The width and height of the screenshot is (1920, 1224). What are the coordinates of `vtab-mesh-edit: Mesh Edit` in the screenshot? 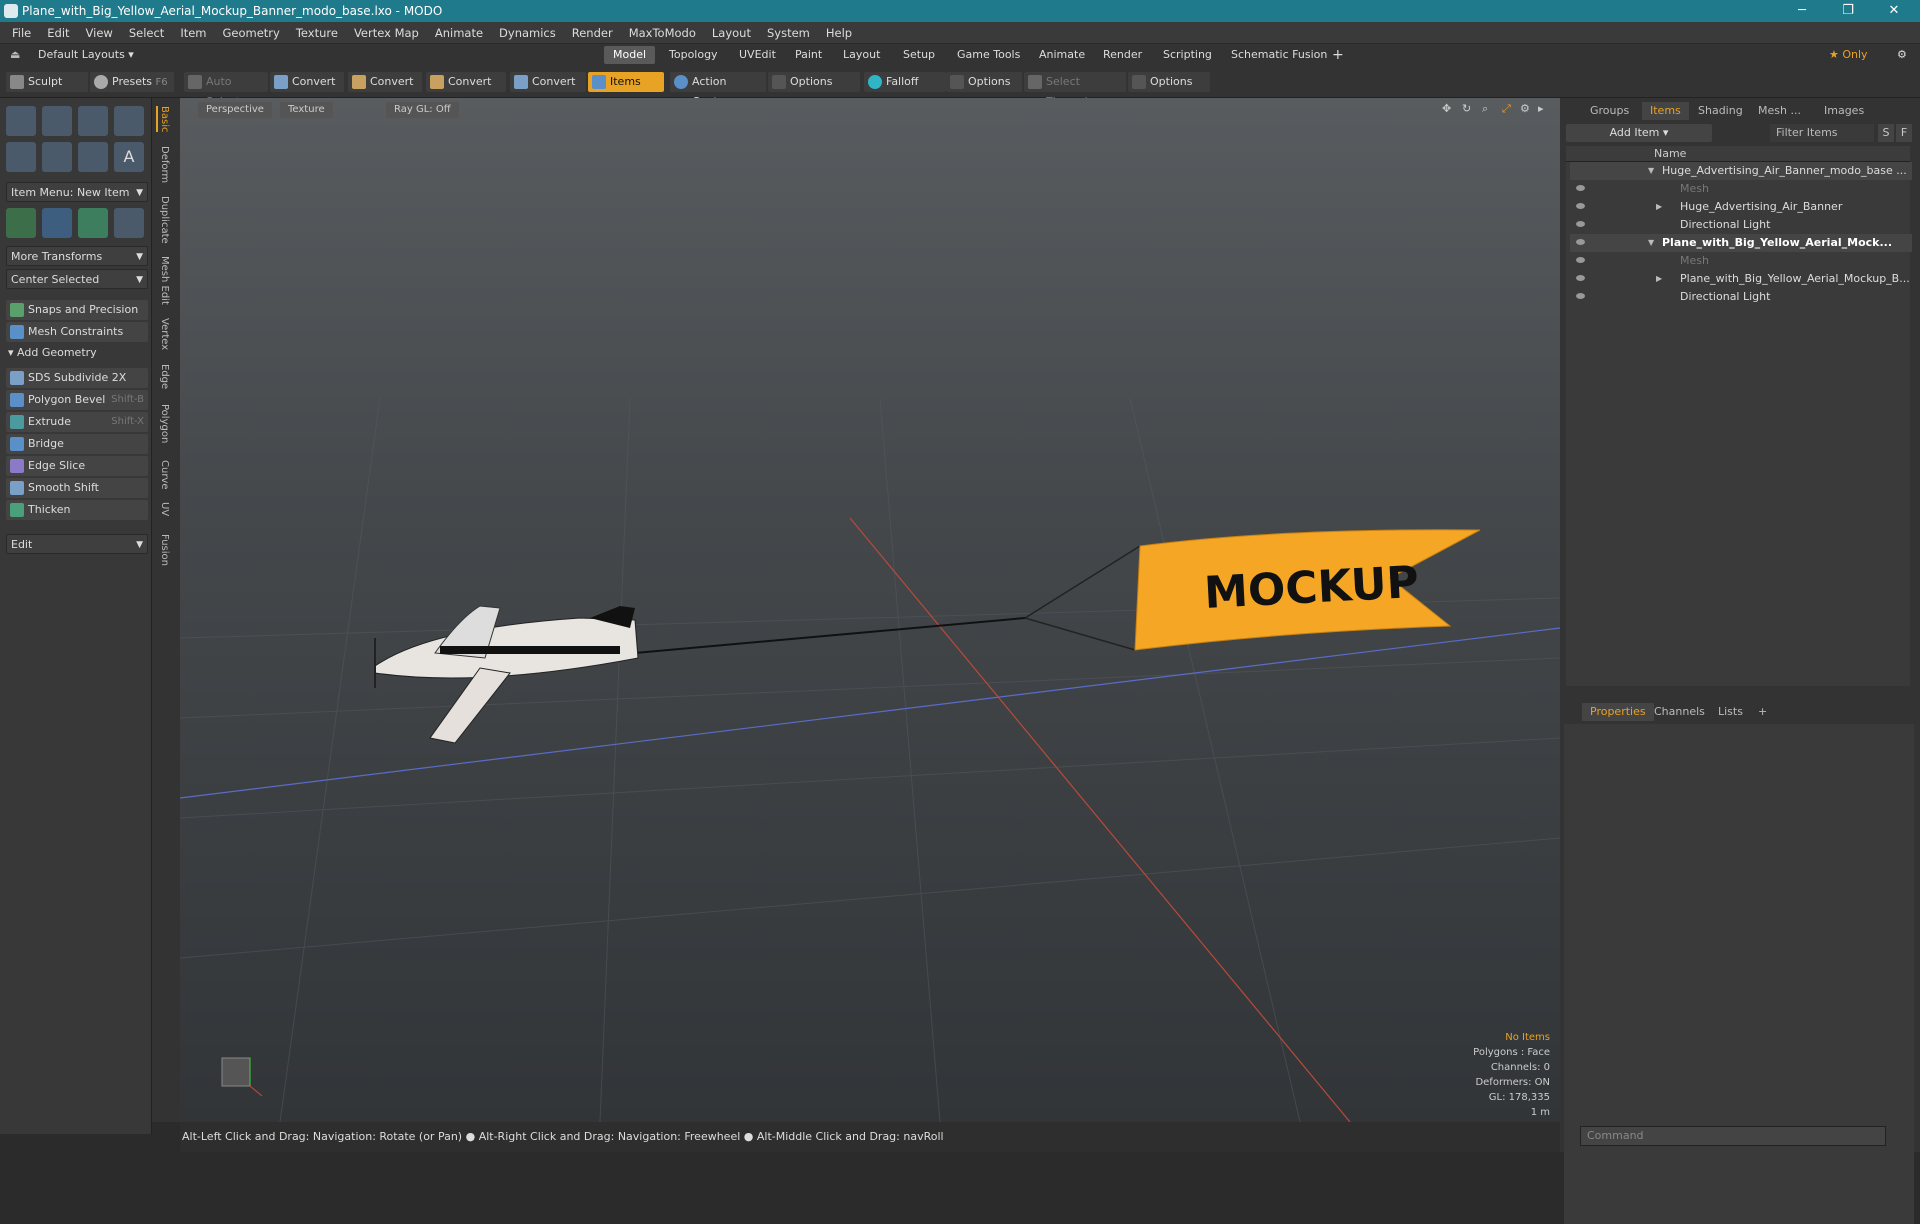 It's located at (163, 280).